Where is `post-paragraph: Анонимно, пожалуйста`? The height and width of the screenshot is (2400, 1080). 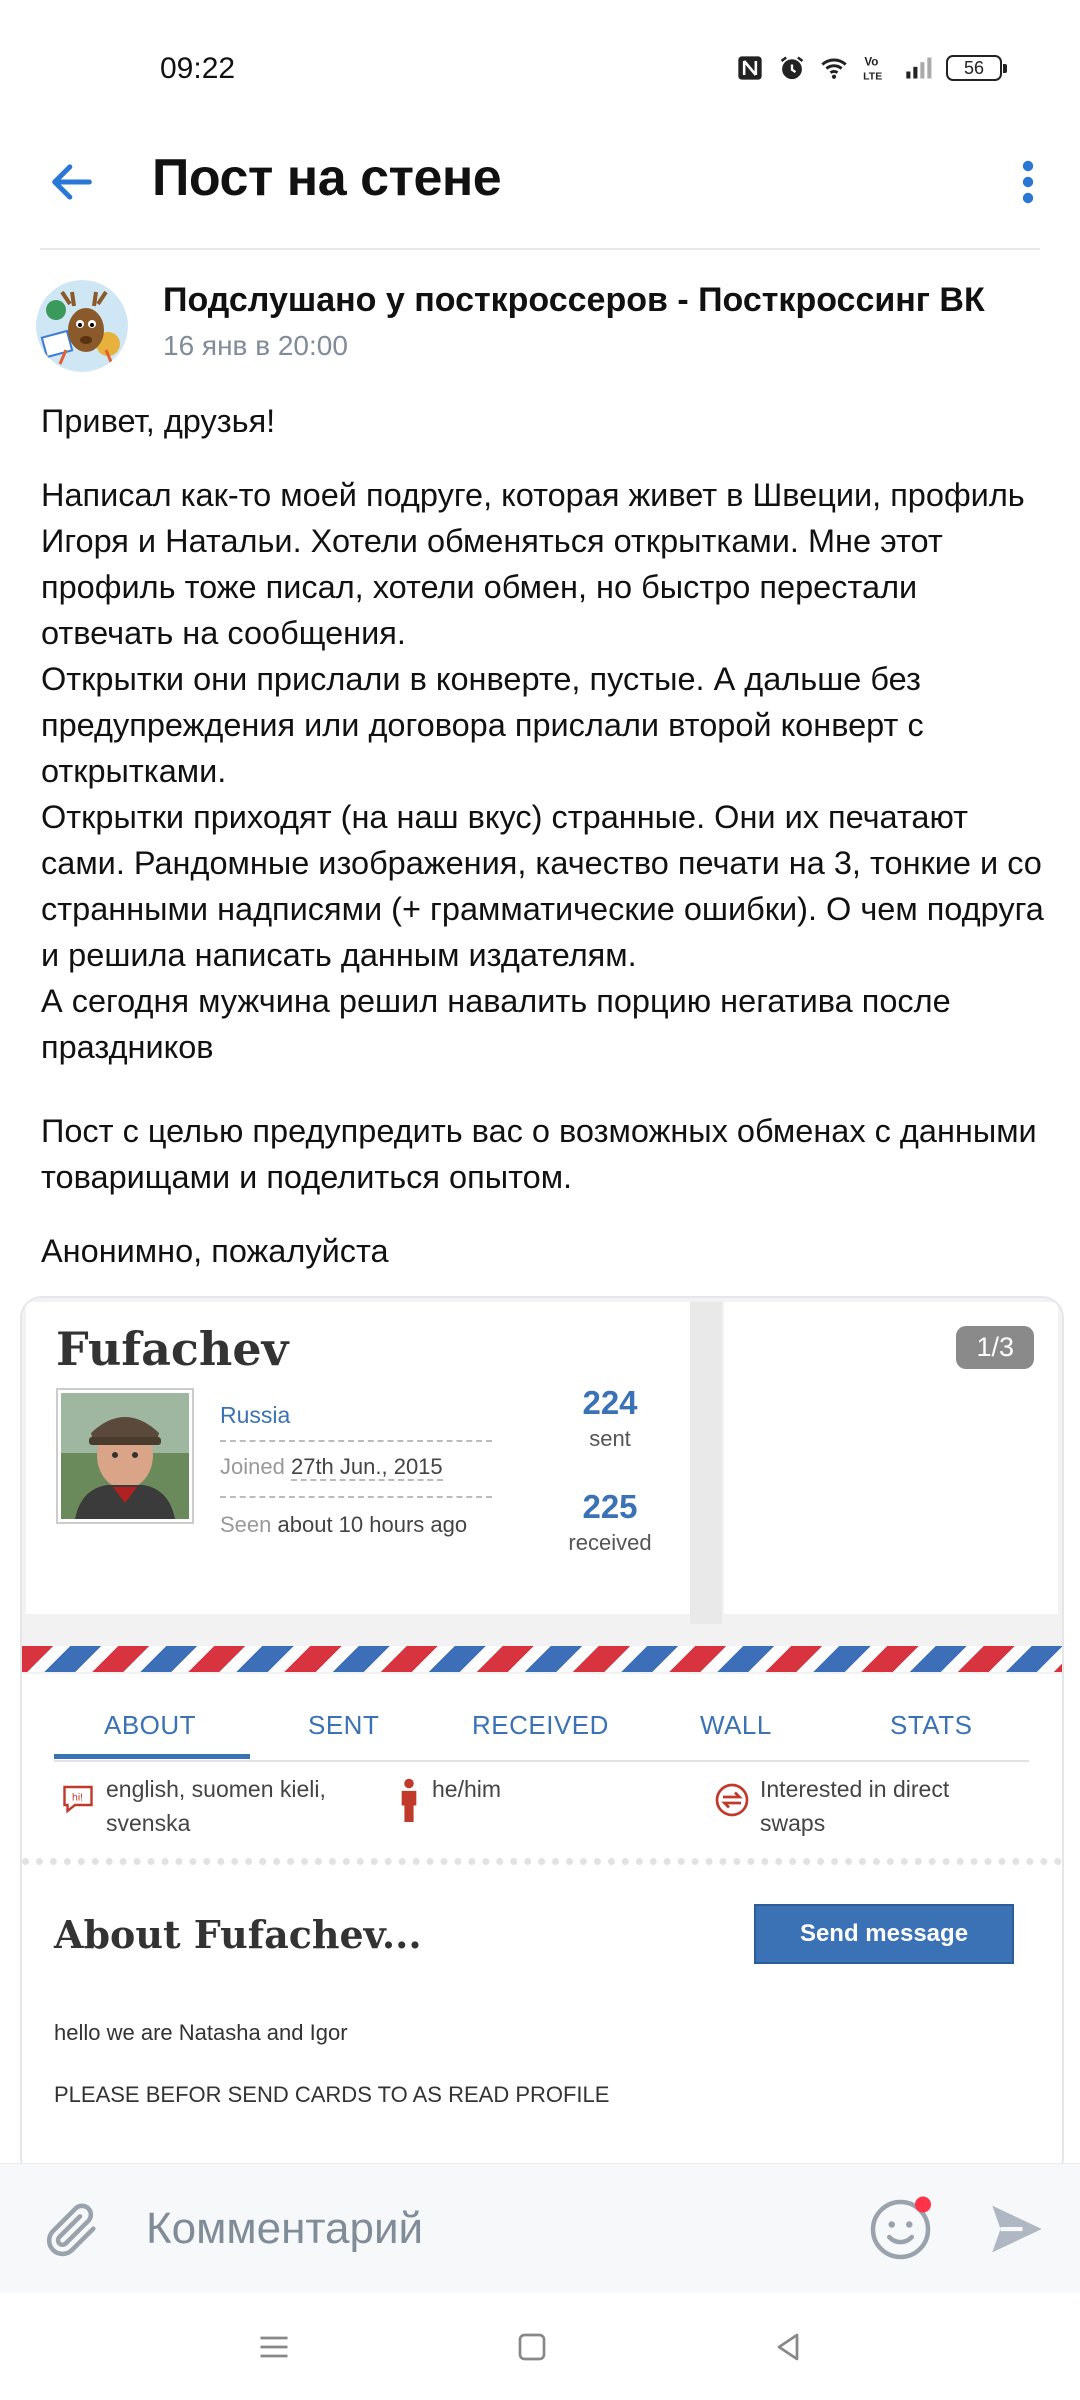
post-paragraph: Анонимно, пожалуйста is located at coordinates (215, 1251).